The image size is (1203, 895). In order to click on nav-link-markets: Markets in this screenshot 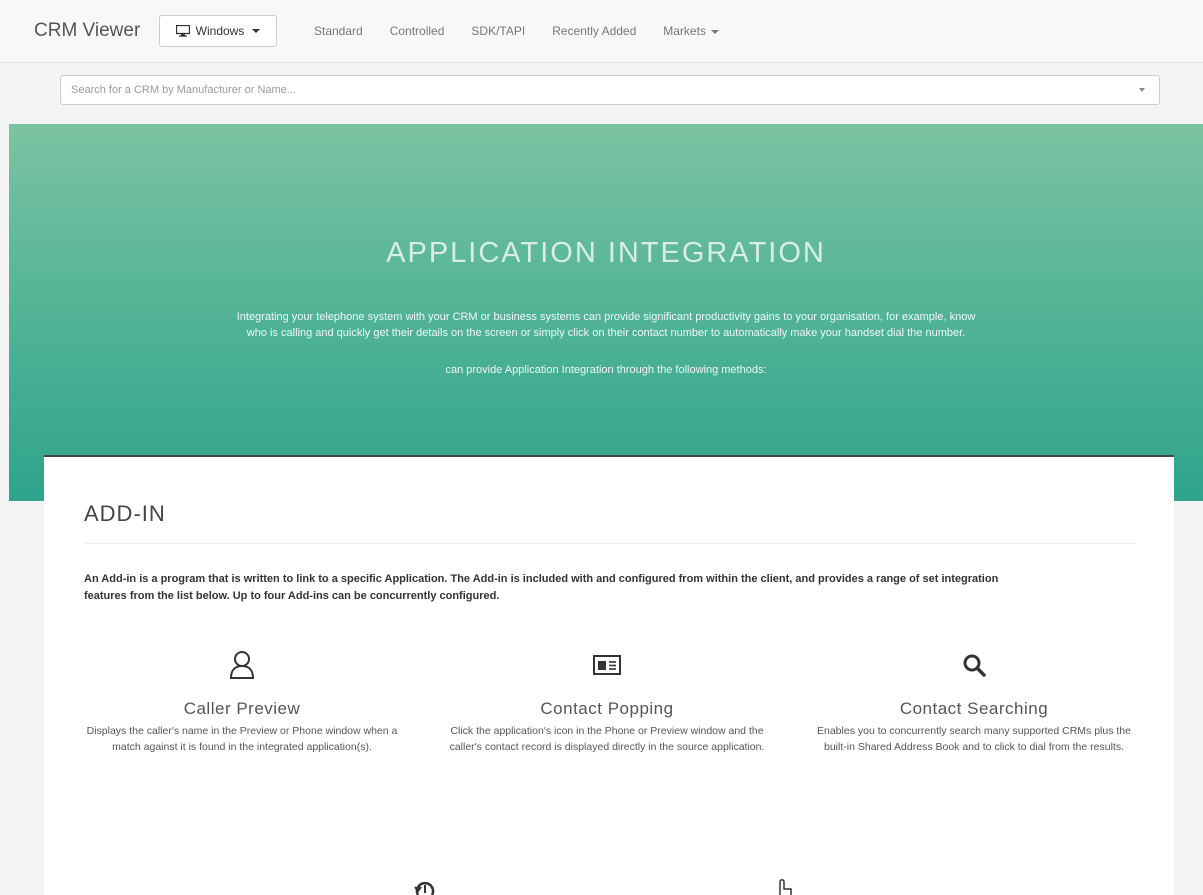, I will do `click(691, 31)`.